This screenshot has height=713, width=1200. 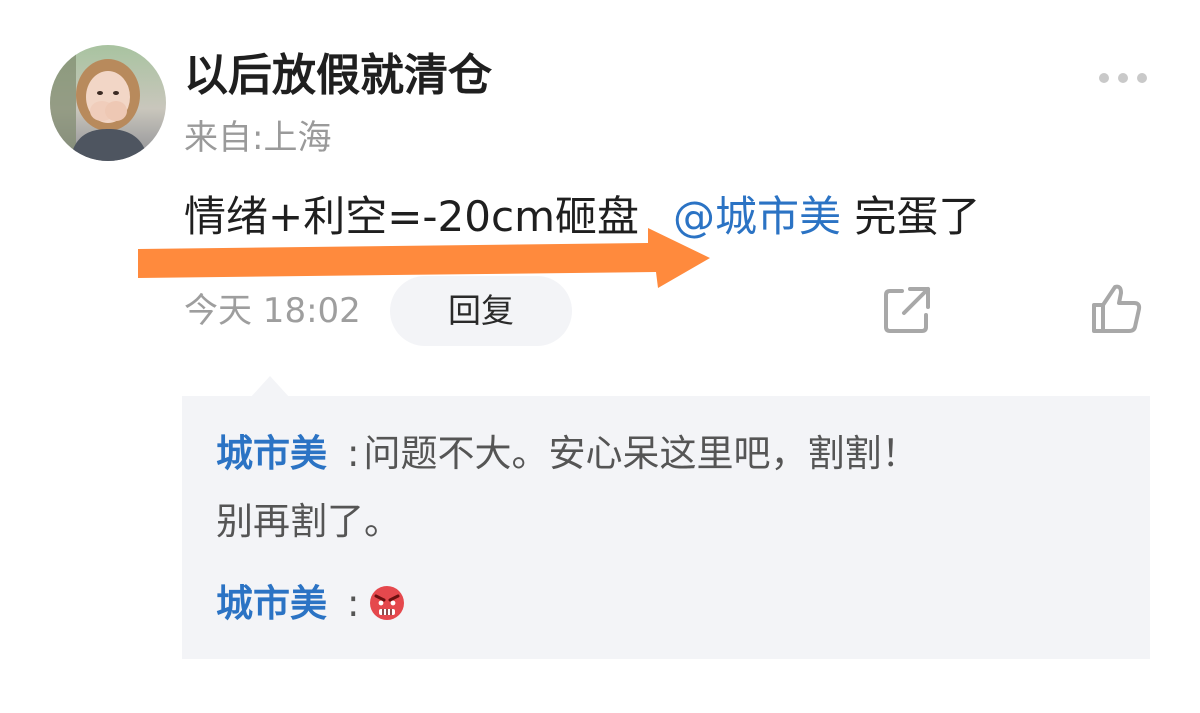 I want to click on reply-item: 城市美:, so click(x=311, y=604).